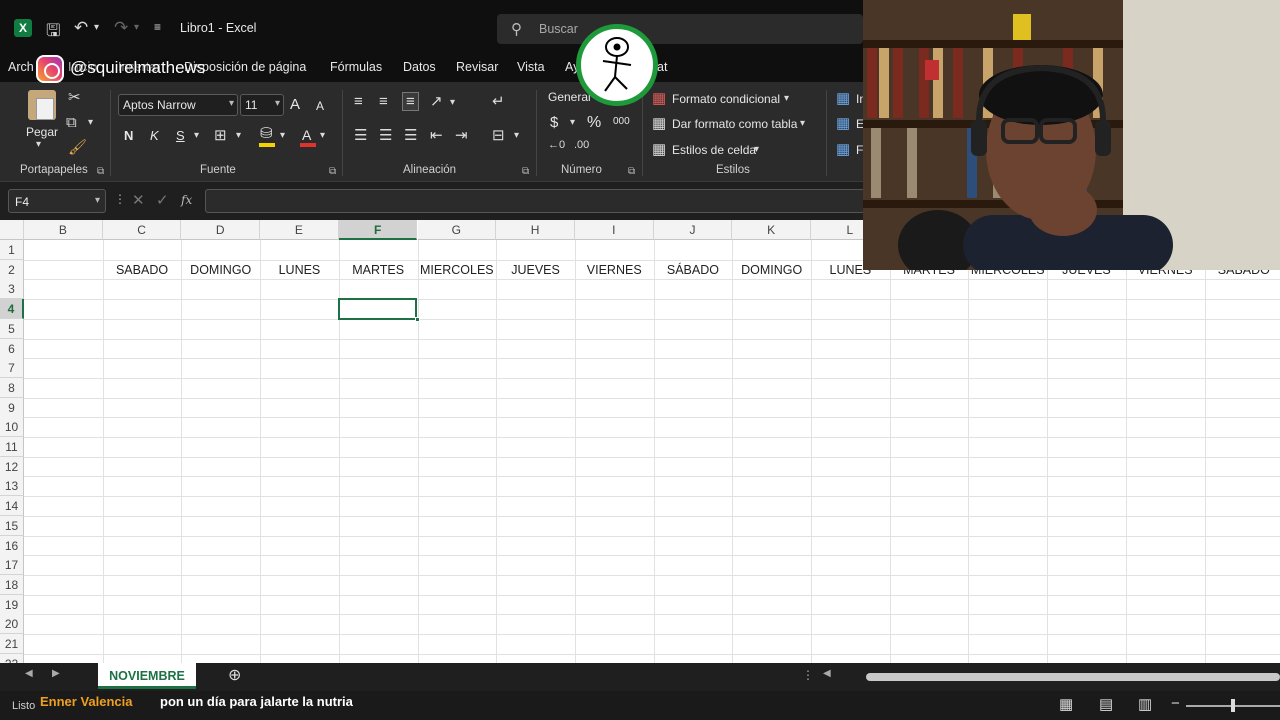 This screenshot has height=720, width=1280. Describe the element at coordinates (12, 328) in the screenshot. I see `row-header-5: 5` at that location.